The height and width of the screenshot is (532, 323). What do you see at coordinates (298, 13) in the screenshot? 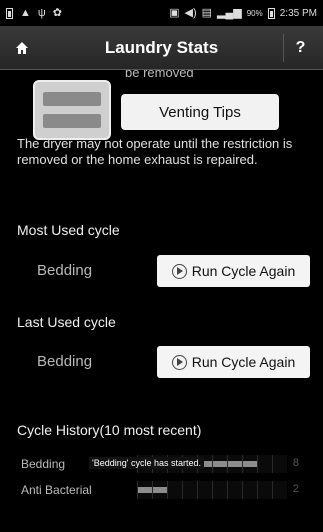
I see `clock: 2:35 PM` at bounding box center [298, 13].